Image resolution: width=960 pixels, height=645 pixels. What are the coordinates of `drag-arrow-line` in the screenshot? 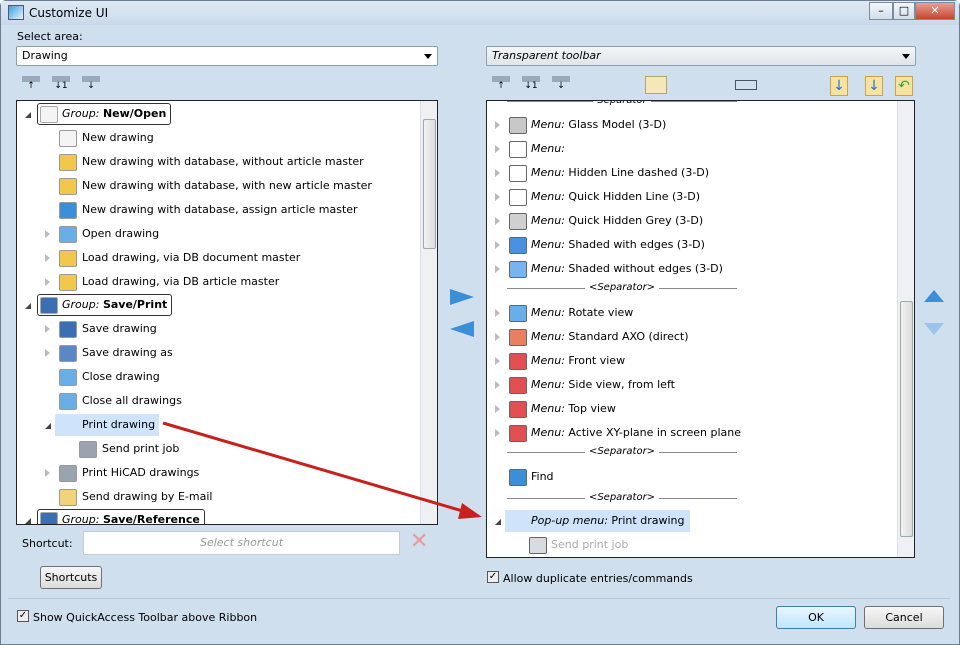 It's located at (314, 467).